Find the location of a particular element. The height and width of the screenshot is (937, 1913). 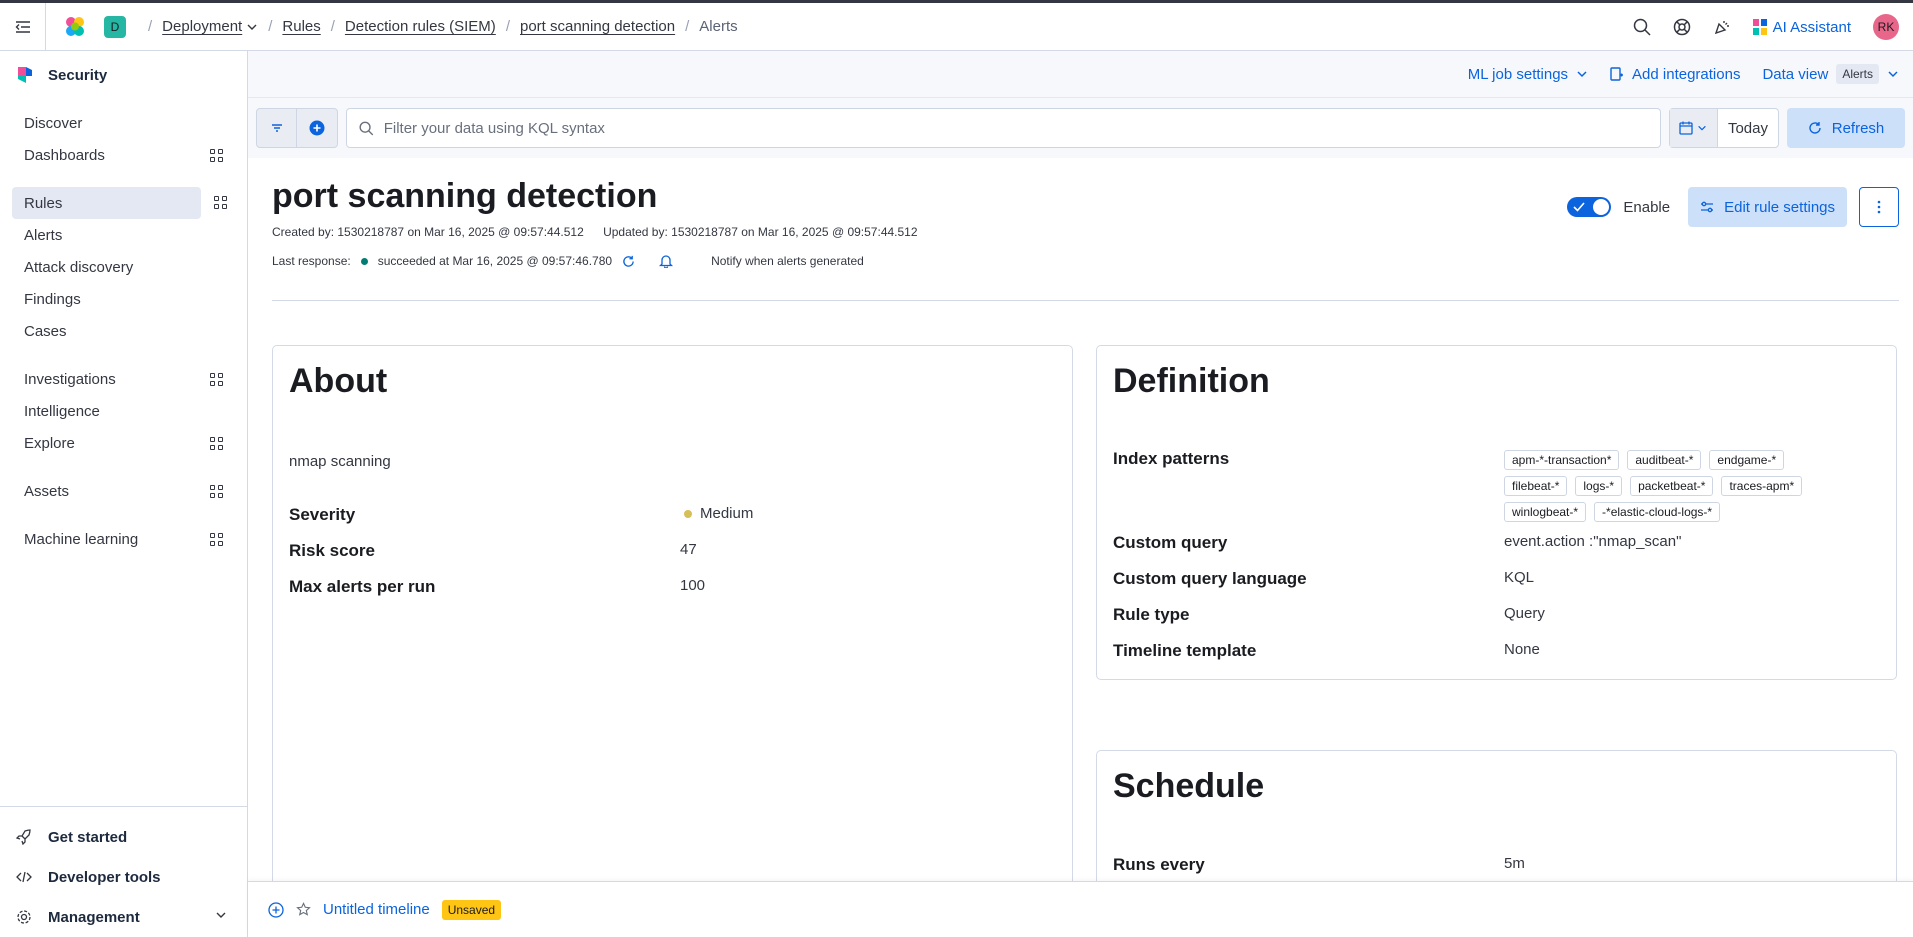

deployment-badge: D is located at coordinates (115, 26).